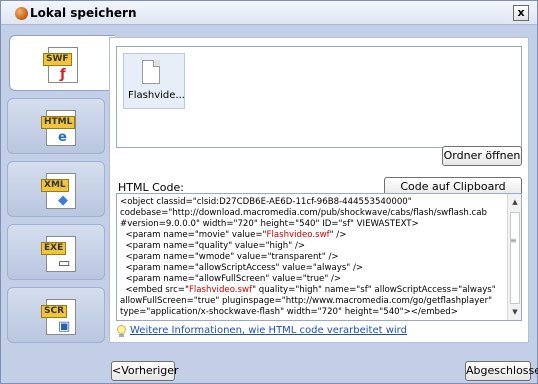  What do you see at coordinates (63, 74) in the screenshot?
I see `file-type-glyph: ƒ` at bounding box center [63, 74].